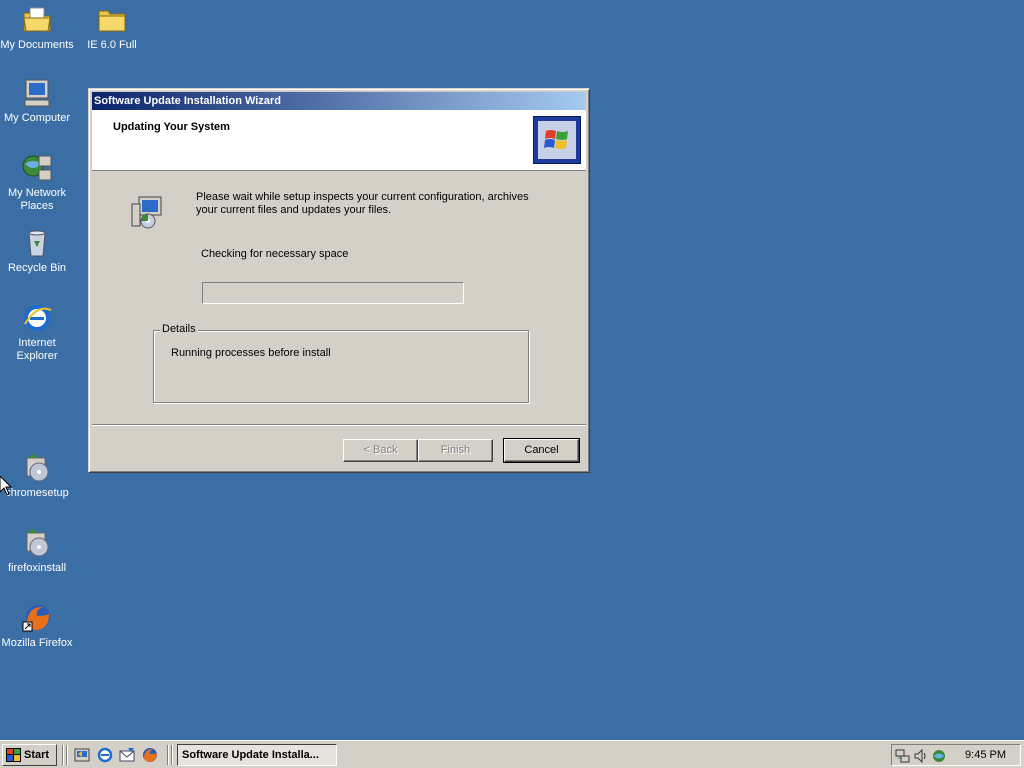 This screenshot has height=768, width=1024. Describe the element at coordinates (939, 756) in the screenshot. I see `update-tray-icon` at that location.